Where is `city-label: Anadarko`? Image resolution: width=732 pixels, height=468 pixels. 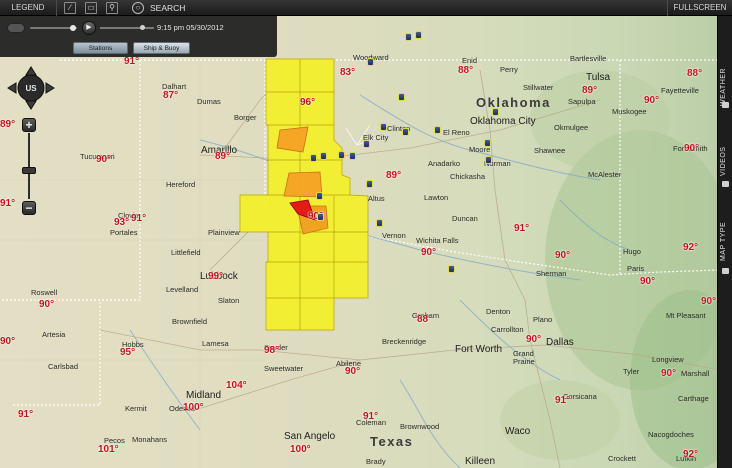 city-label: Anadarko is located at coordinates (444, 163).